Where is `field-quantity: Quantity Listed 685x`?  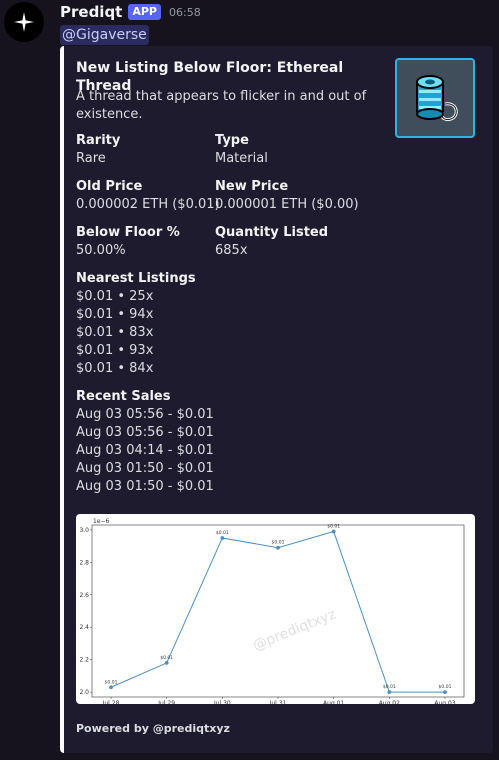 field-quantity: Quantity Listed 685x is located at coordinates (271, 242).